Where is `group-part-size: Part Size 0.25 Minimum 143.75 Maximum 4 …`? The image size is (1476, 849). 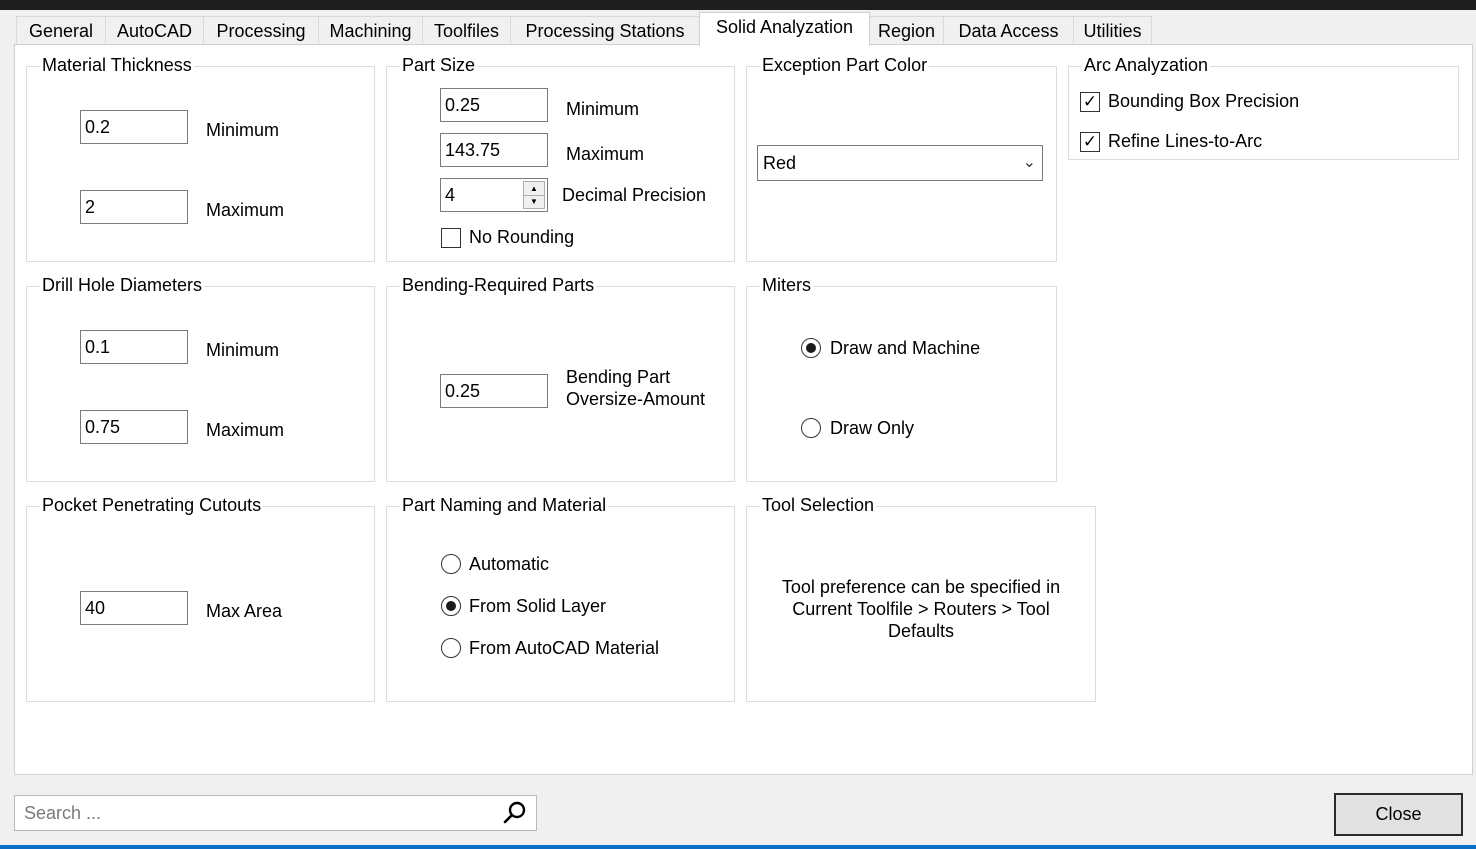 group-part-size: Part Size 0.25 Minimum 143.75 Maximum 4 … is located at coordinates (560, 158).